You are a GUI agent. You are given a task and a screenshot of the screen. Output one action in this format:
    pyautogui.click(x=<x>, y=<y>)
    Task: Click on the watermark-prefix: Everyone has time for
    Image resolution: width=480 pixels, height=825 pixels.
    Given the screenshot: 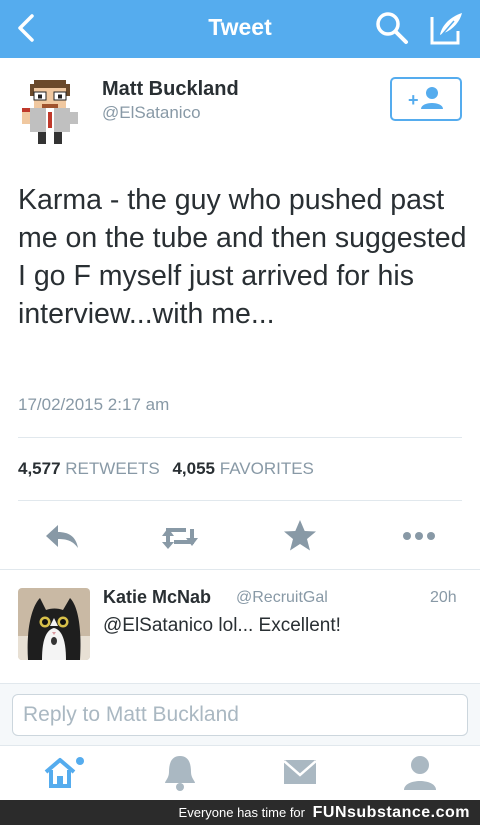 What is the action you would take?
    pyautogui.click(x=241, y=812)
    